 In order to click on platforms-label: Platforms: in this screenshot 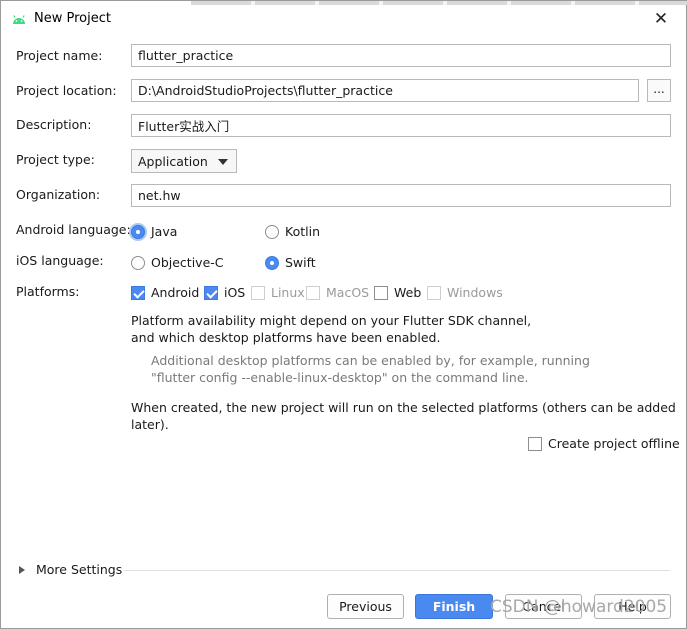, I will do `click(48, 291)`.